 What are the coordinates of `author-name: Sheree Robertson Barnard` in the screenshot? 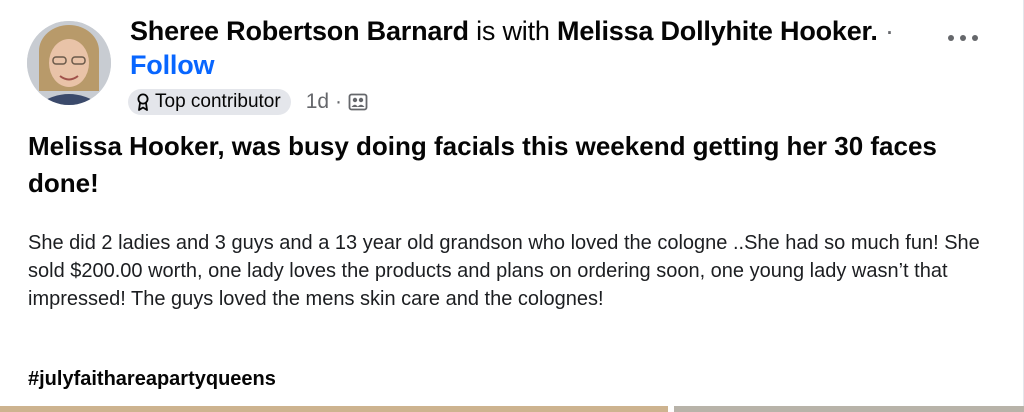 It's located at (299, 31).